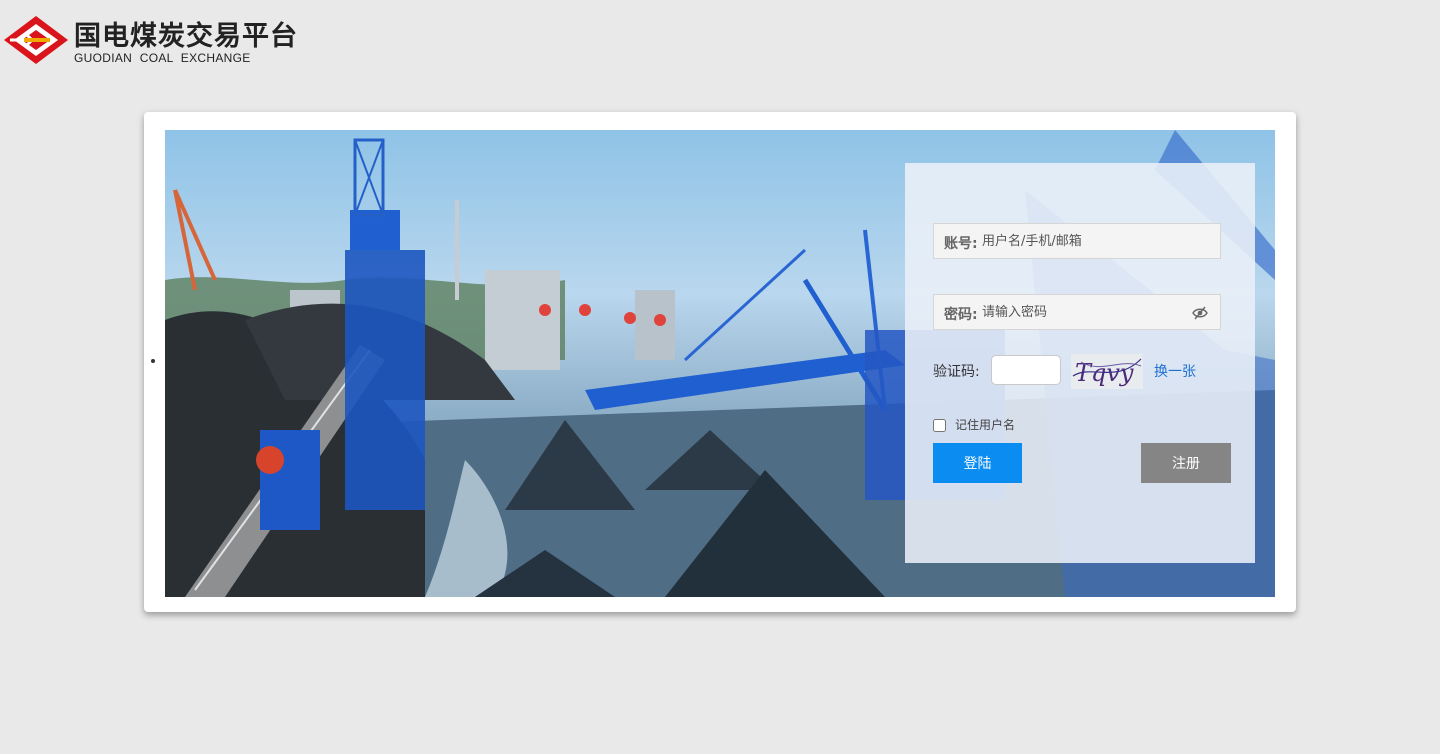 The height and width of the screenshot is (754, 1440). What do you see at coordinates (1026, 370) in the screenshot?
I see `captcha-input` at bounding box center [1026, 370].